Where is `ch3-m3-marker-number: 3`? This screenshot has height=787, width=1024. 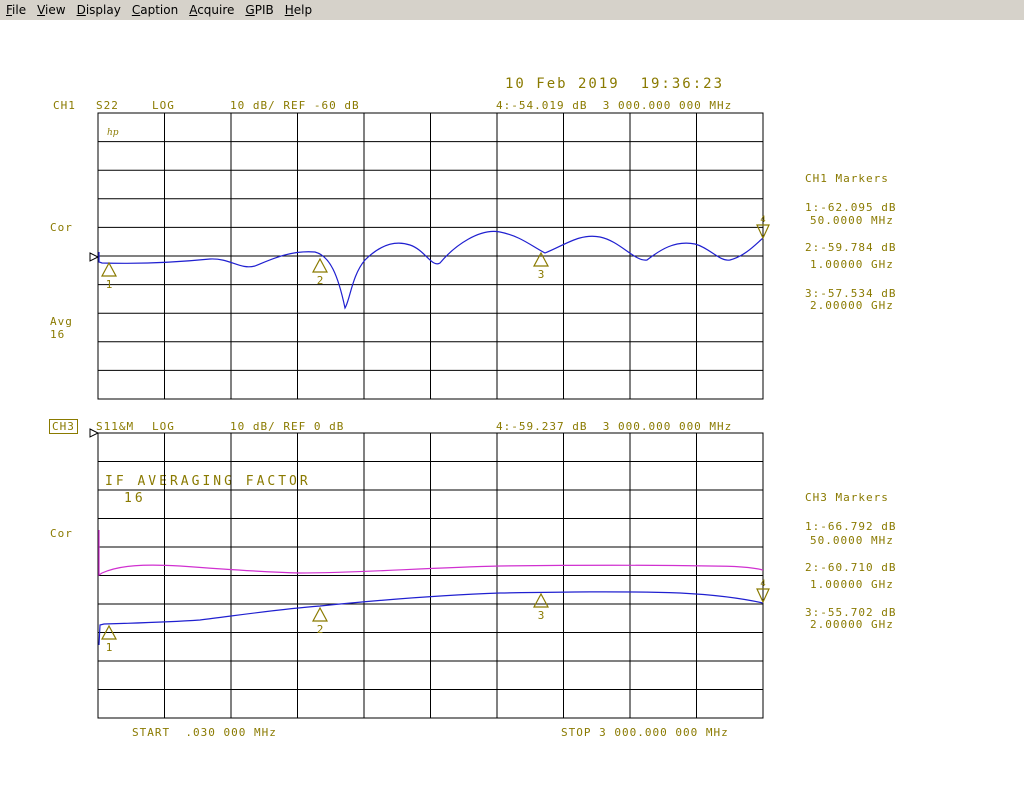
ch3-m3-marker-number: 3 is located at coordinates (541, 615).